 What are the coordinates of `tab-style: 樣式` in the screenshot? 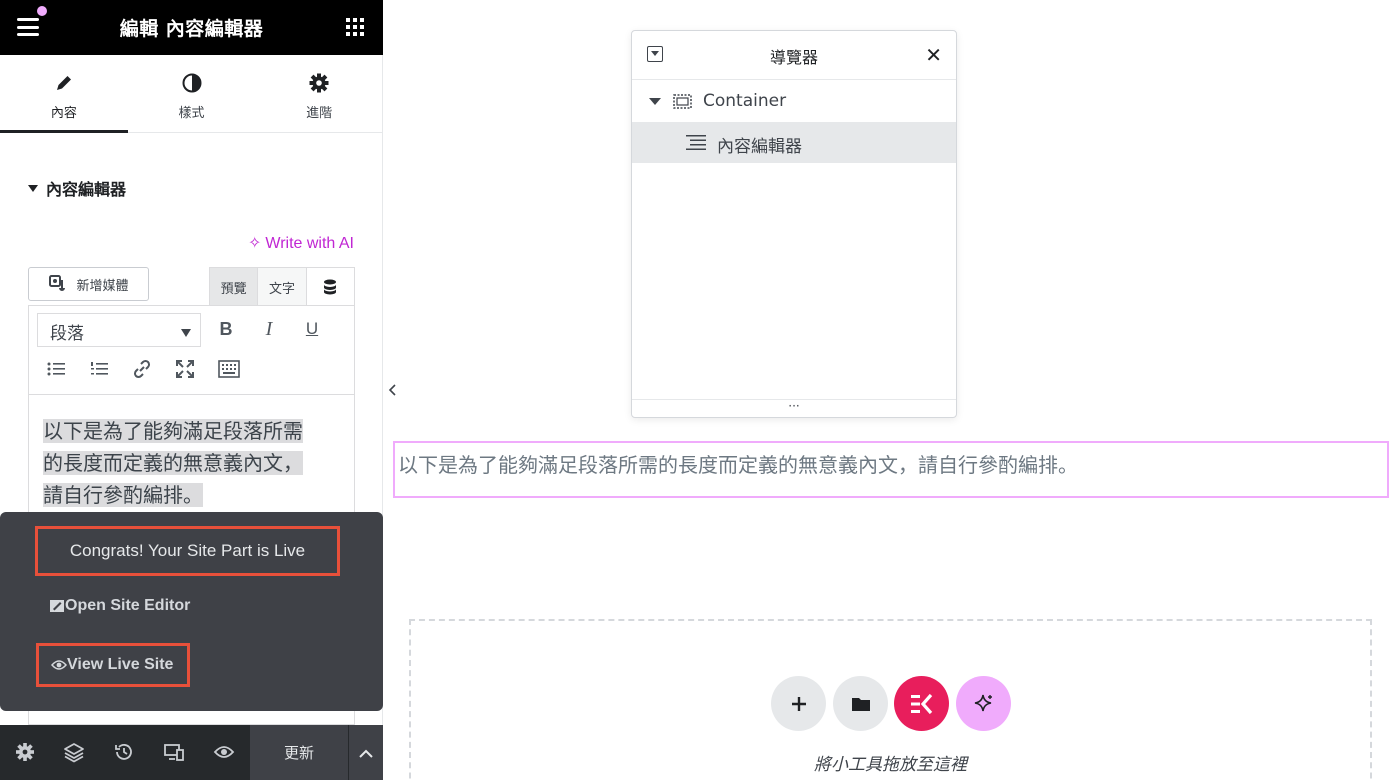 It's located at (192, 93).